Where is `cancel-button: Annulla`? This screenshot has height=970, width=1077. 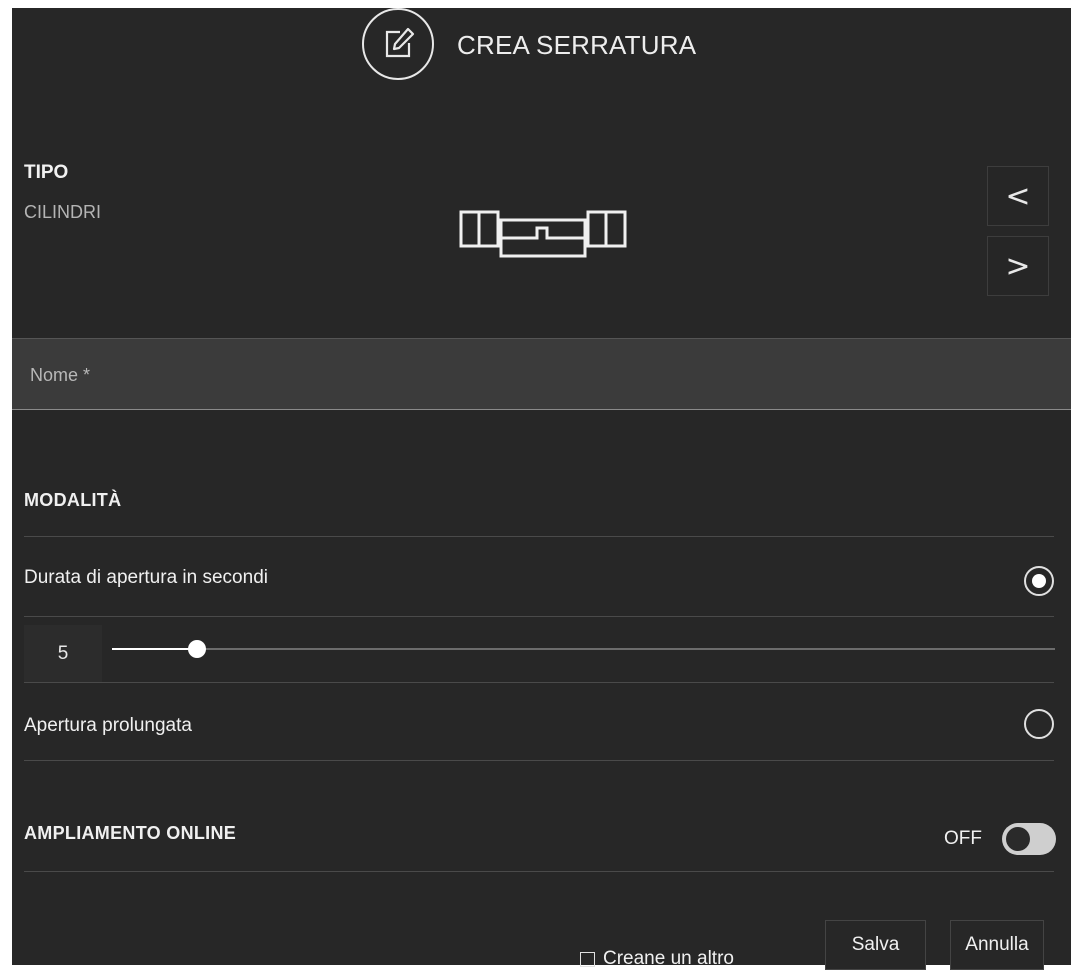 cancel-button: Annulla is located at coordinates (997, 945).